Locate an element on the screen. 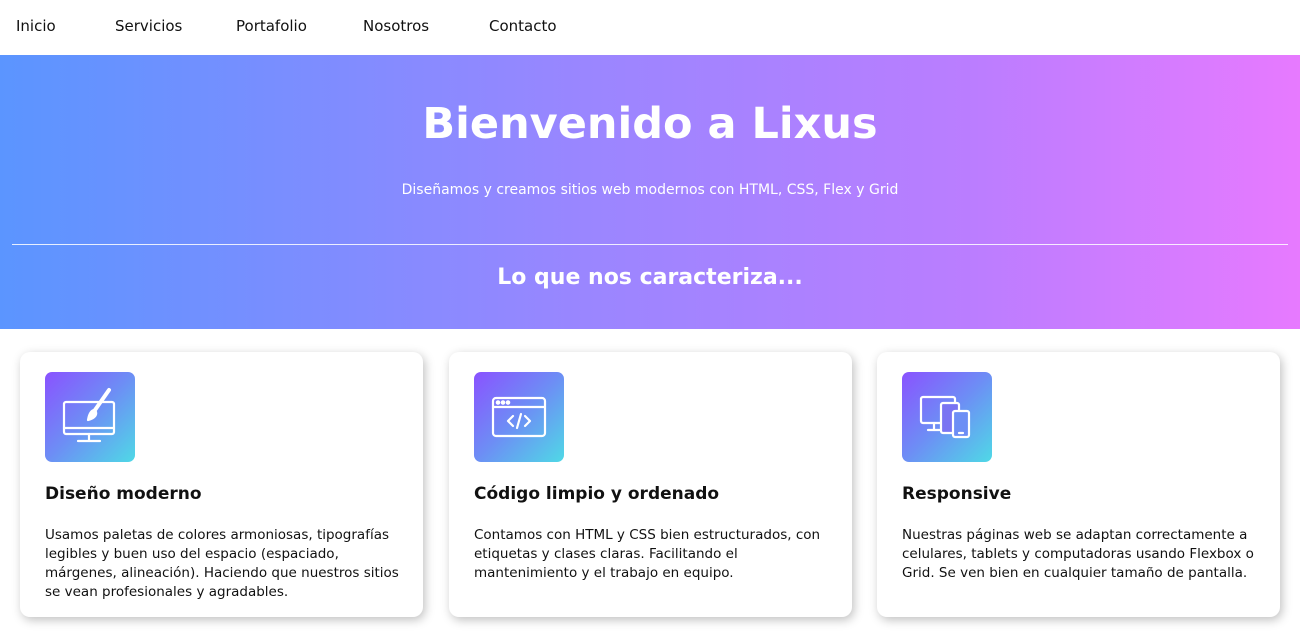  hero-title: Bienvenido a Lixus is located at coordinates (650, 124).